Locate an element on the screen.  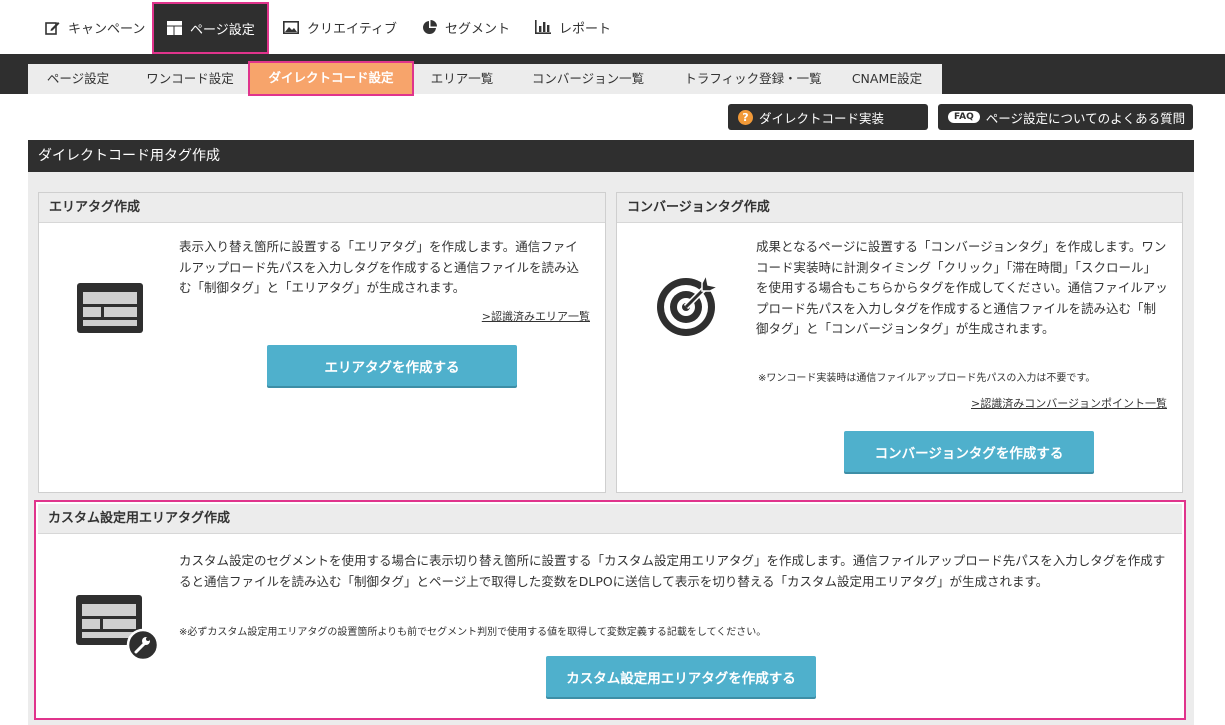
topnav-label: クリエイティブ is located at coordinates (352, 29).